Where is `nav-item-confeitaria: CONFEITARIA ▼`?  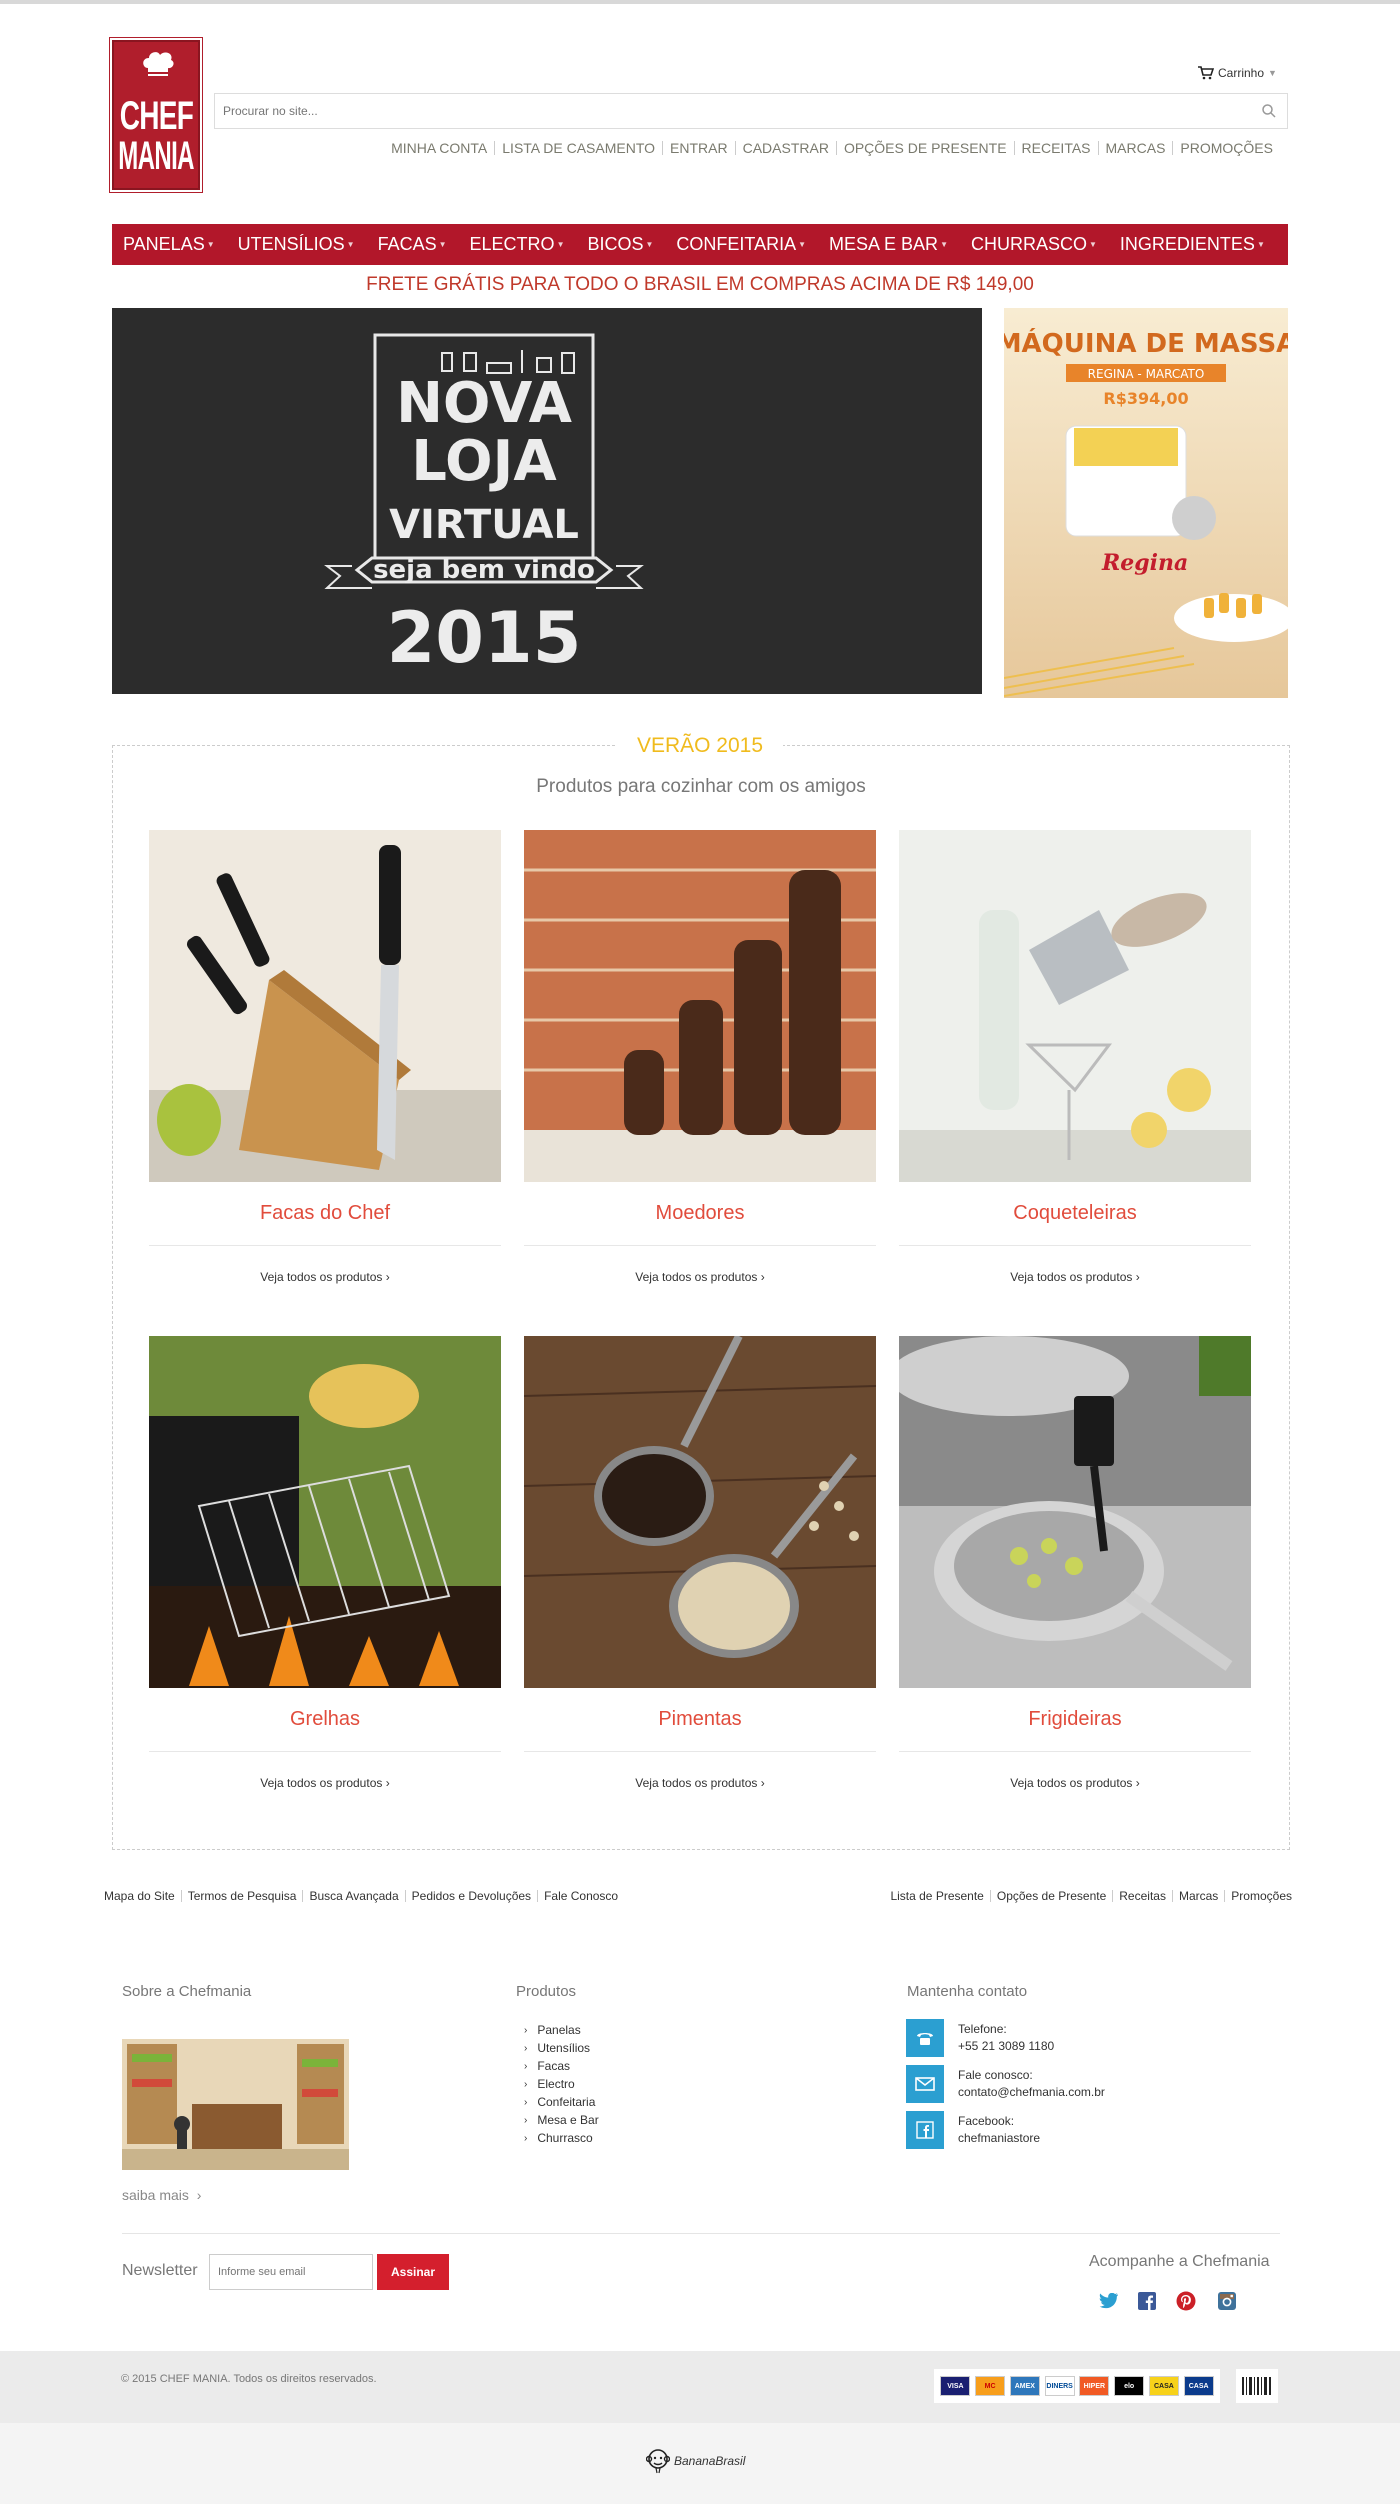
nav-item-confeitaria: CONFEITARIA ▼ is located at coordinates (741, 244).